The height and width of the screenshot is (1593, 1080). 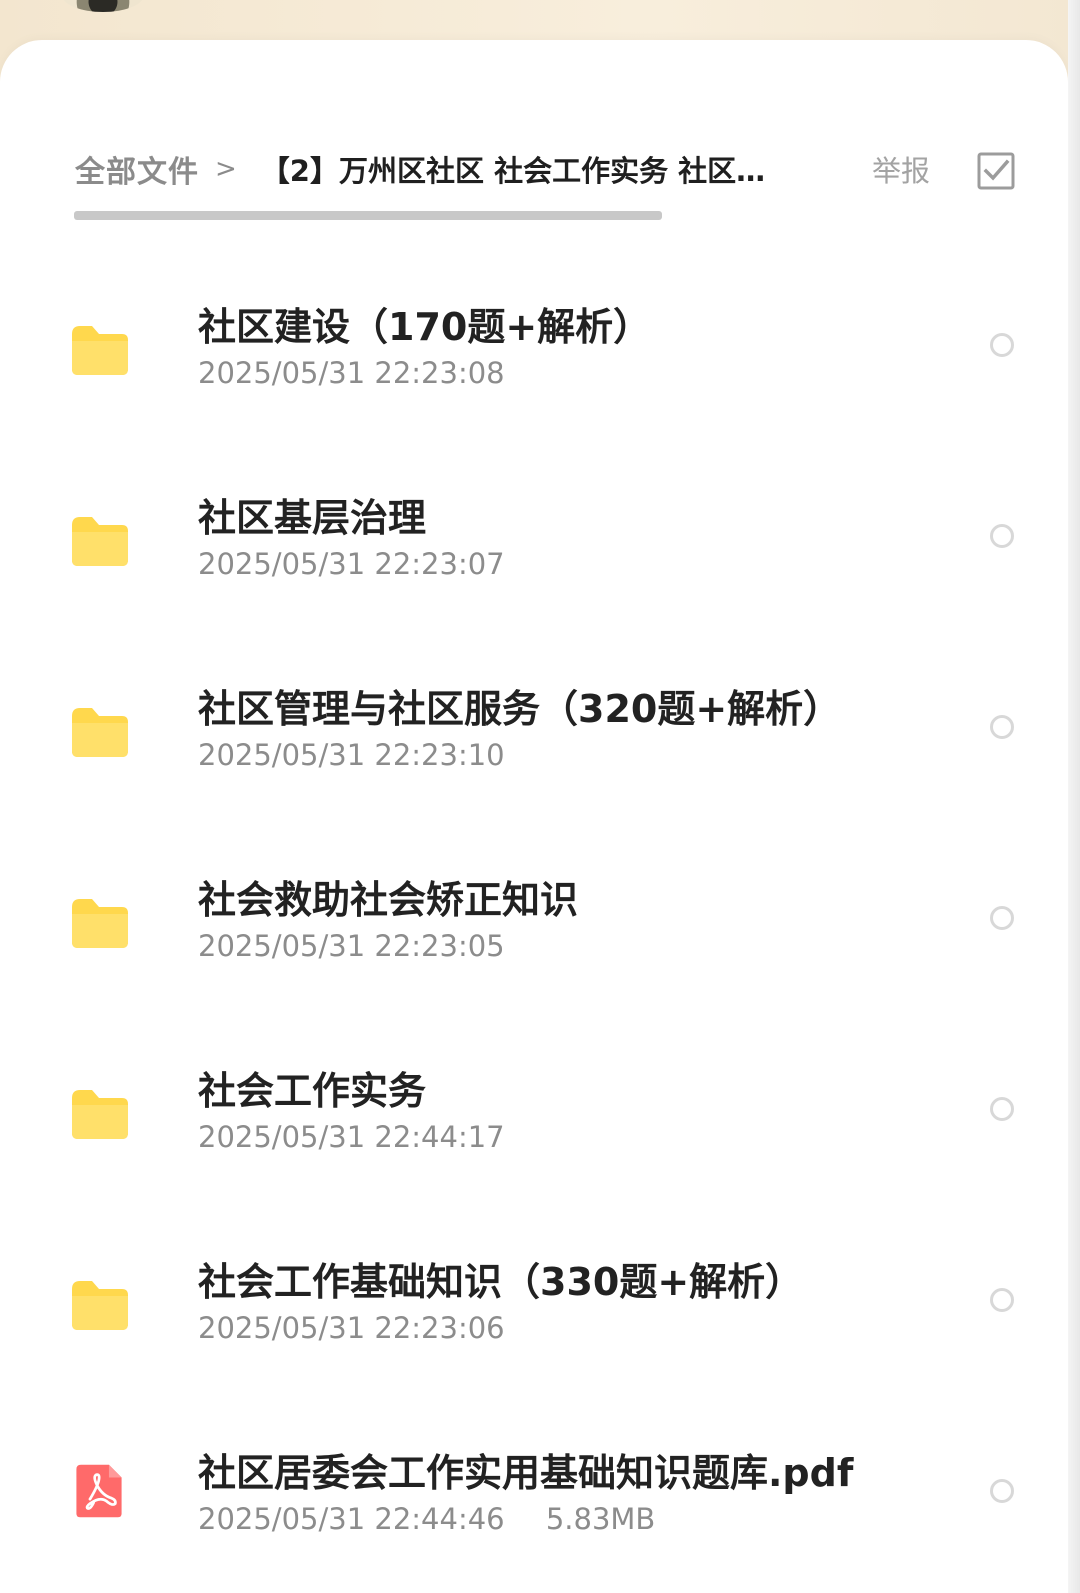 I want to click on file-meta: 2025/05/31 22:23:07, so click(x=351, y=564).